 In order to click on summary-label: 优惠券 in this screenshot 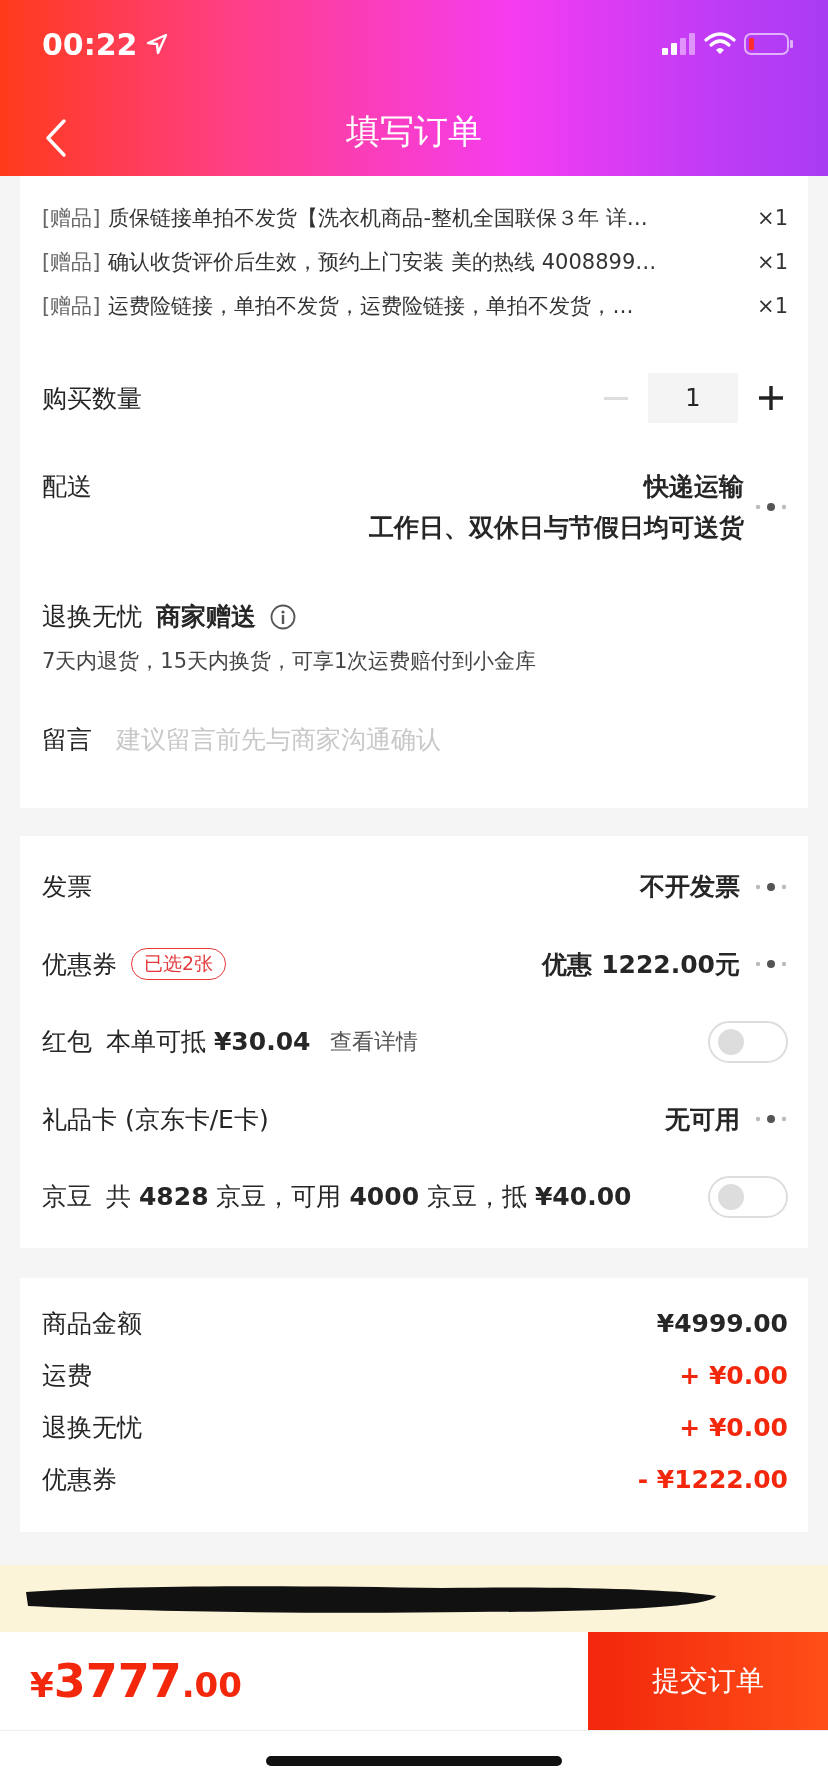, I will do `click(79, 1480)`.